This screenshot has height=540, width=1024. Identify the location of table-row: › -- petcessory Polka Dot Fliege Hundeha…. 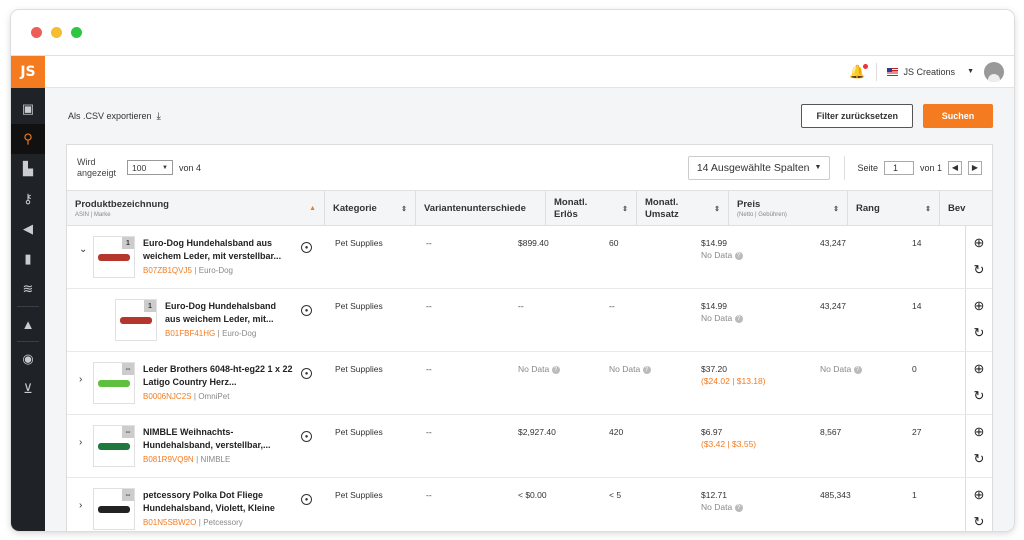
(529, 504).